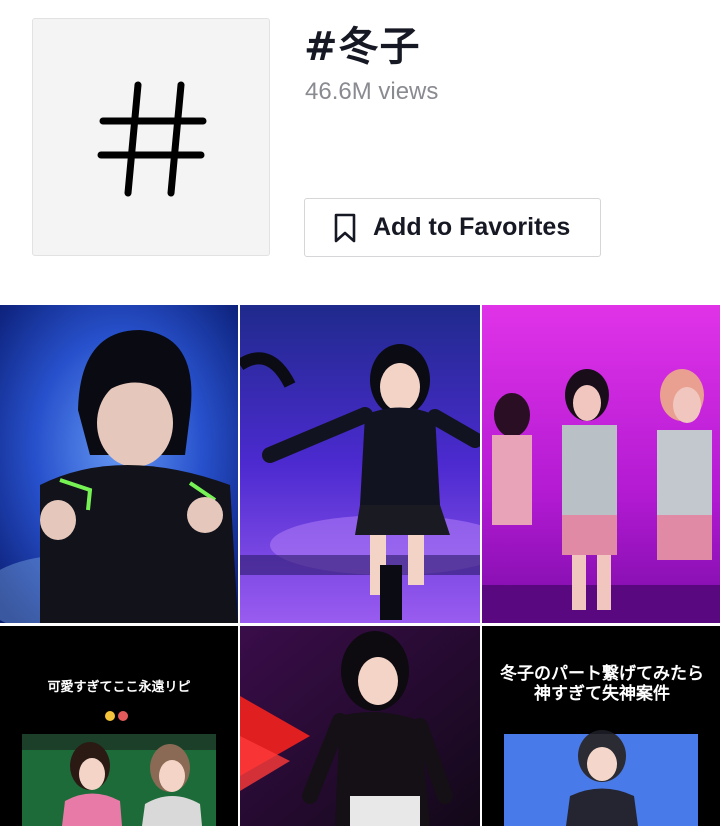 The image size is (720, 826). What do you see at coordinates (602, 684) in the screenshot?
I see `video-caption: 冬子のパート繋げてみたら 神すぎて失神案件` at bounding box center [602, 684].